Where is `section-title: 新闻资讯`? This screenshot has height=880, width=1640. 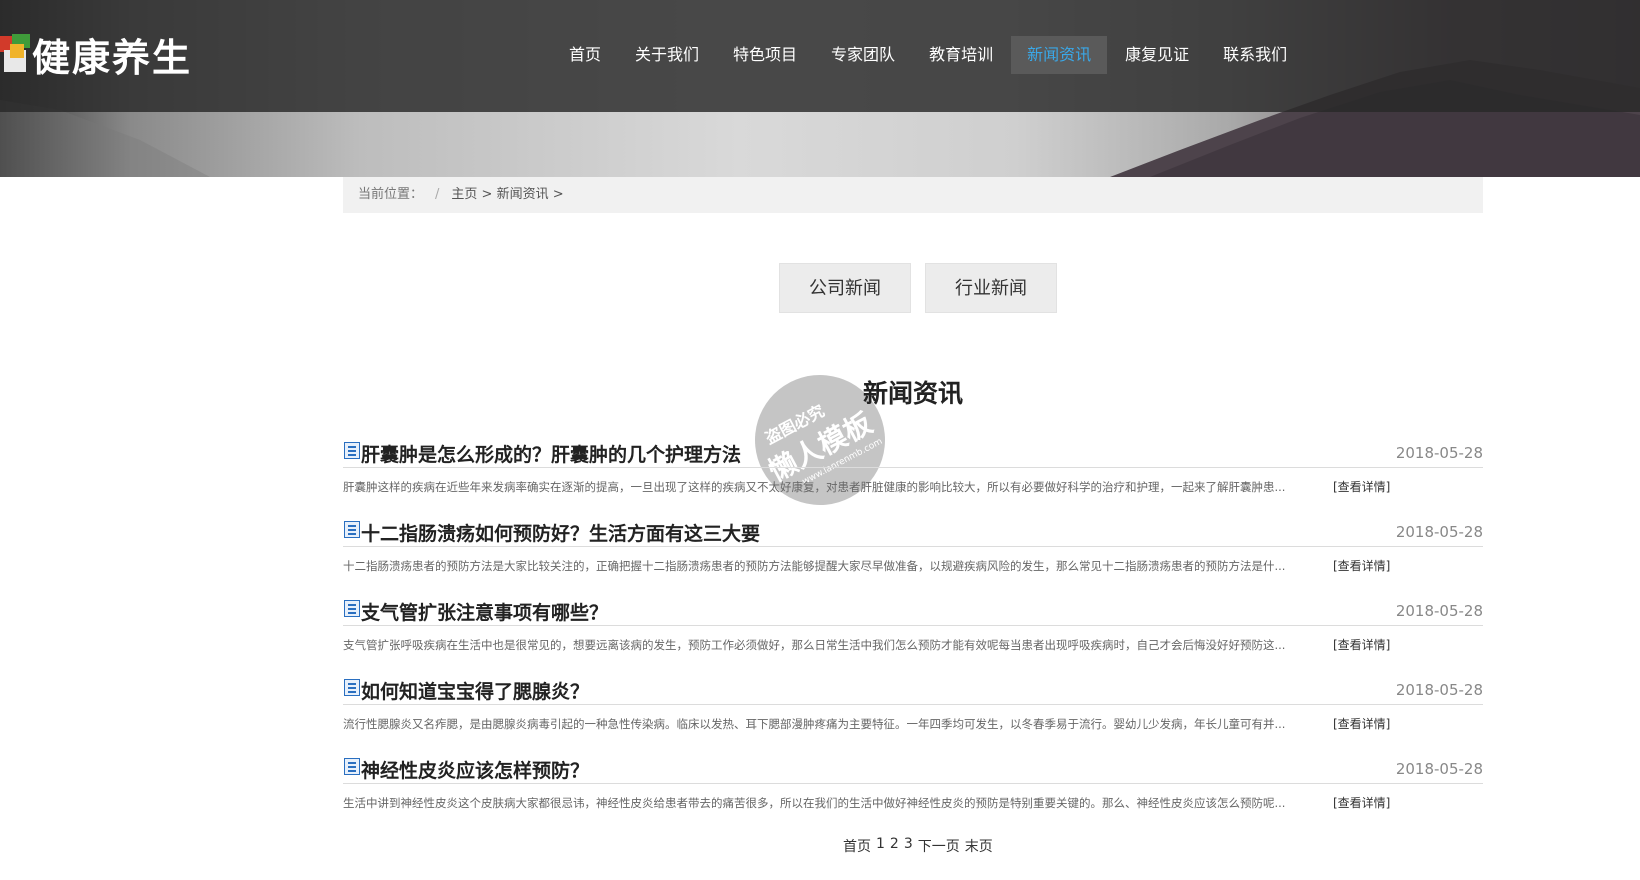
section-title: 新闻资讯 is located at coordinates (912, 393).